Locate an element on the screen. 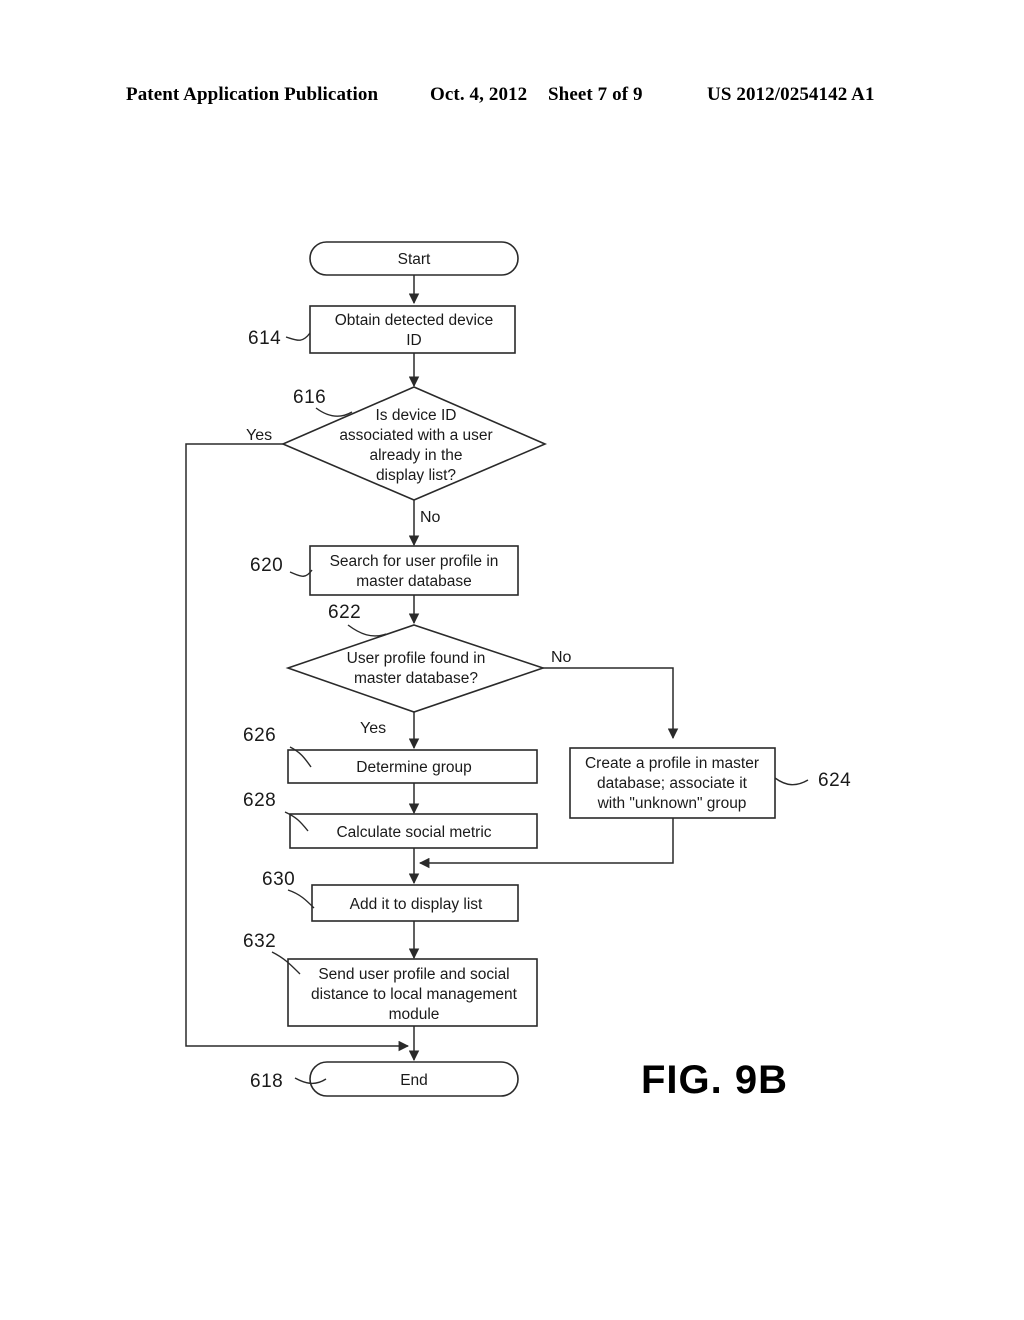 The width and height of the screenshot is (1024, 1320). ref-label-618: 618 is located at coordinates (266, 1081).